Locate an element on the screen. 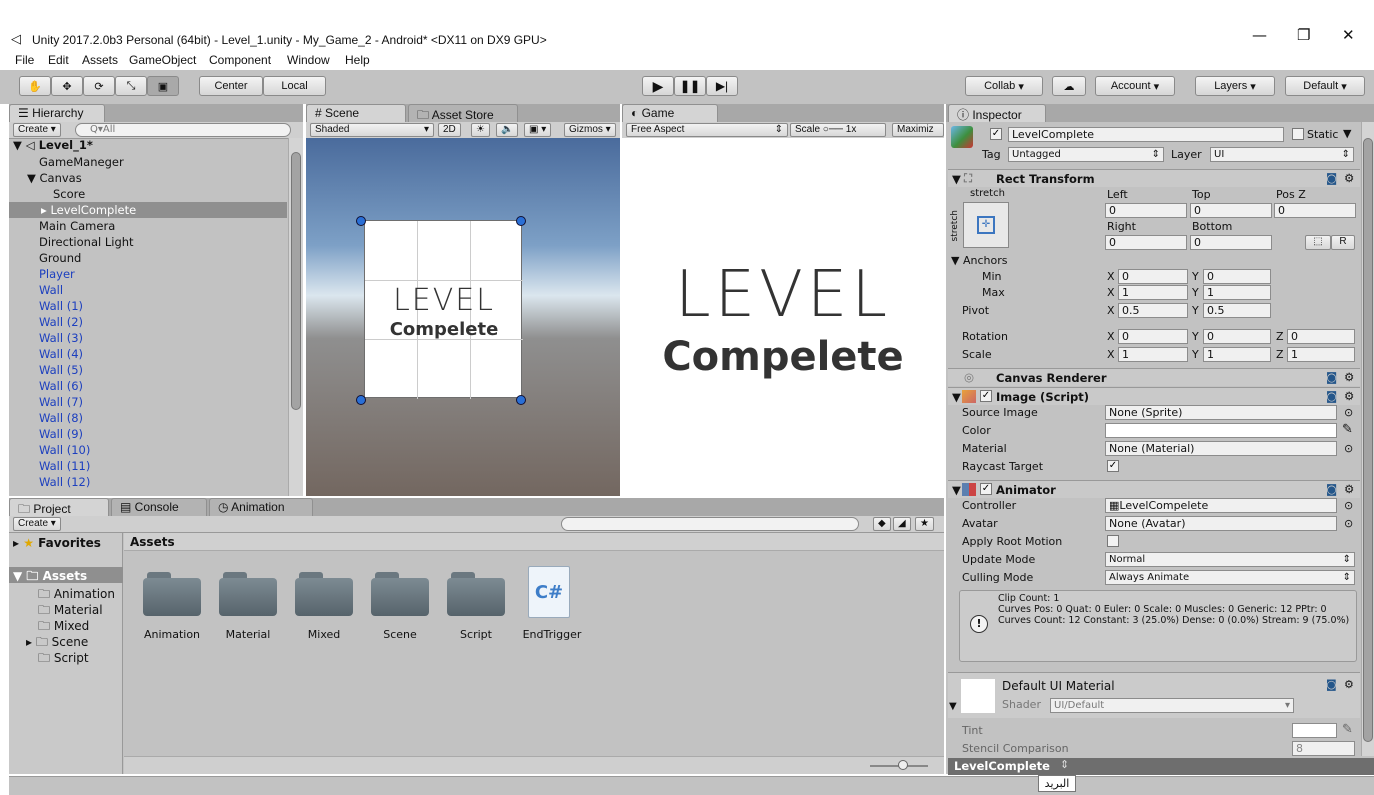 The width and height of the screenshot is (1374, 795). shading-dropdown: Shaded ▾ is located at coordinates (372, 130).